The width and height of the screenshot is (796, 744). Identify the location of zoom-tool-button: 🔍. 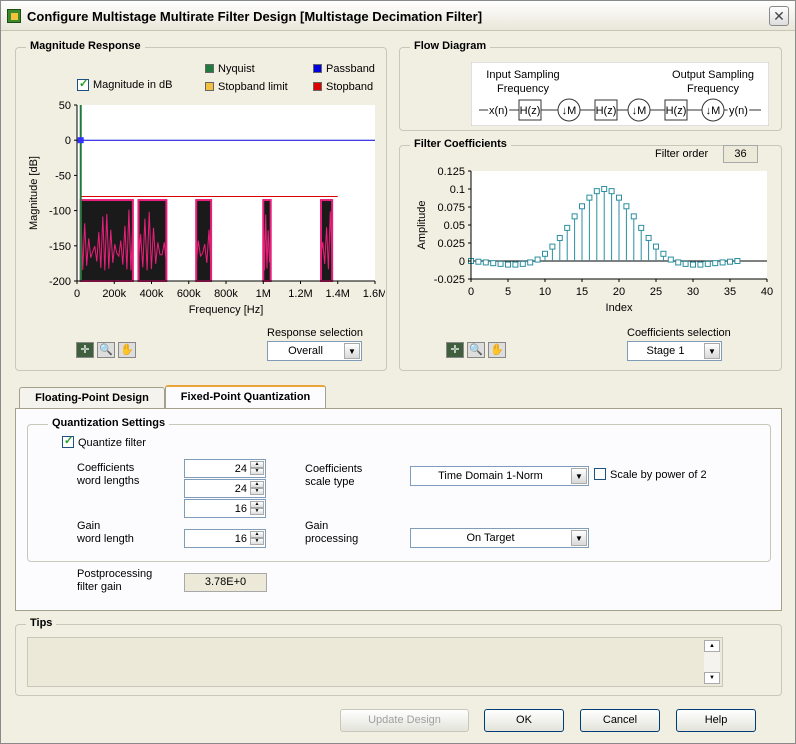
(106, 350).